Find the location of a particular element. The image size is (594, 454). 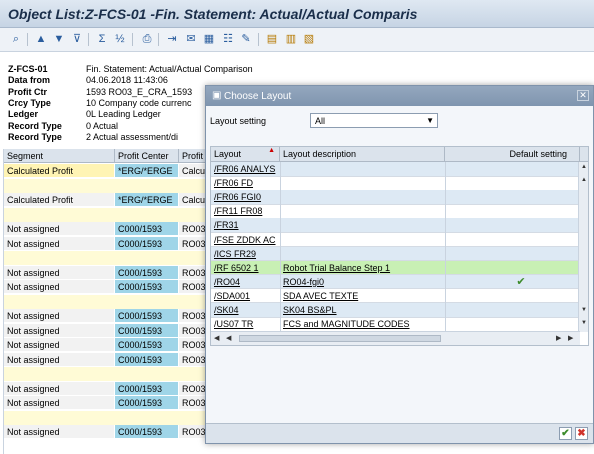

layout-name: /ICS FR29 is located at coordinates (247, 254).